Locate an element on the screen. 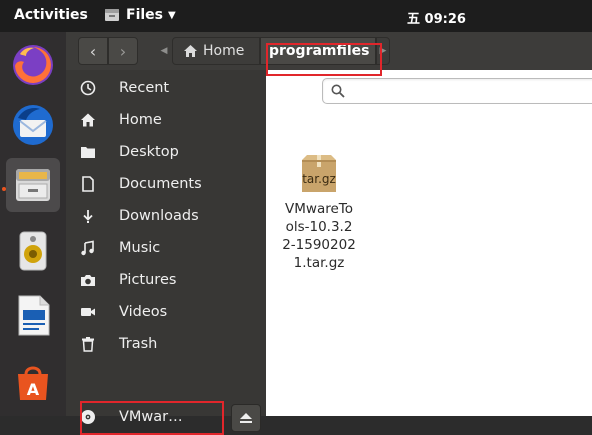 The width and height of the screenshot is (592, 435). sidebar-item-label: Music is located at coordinates (140, 248).